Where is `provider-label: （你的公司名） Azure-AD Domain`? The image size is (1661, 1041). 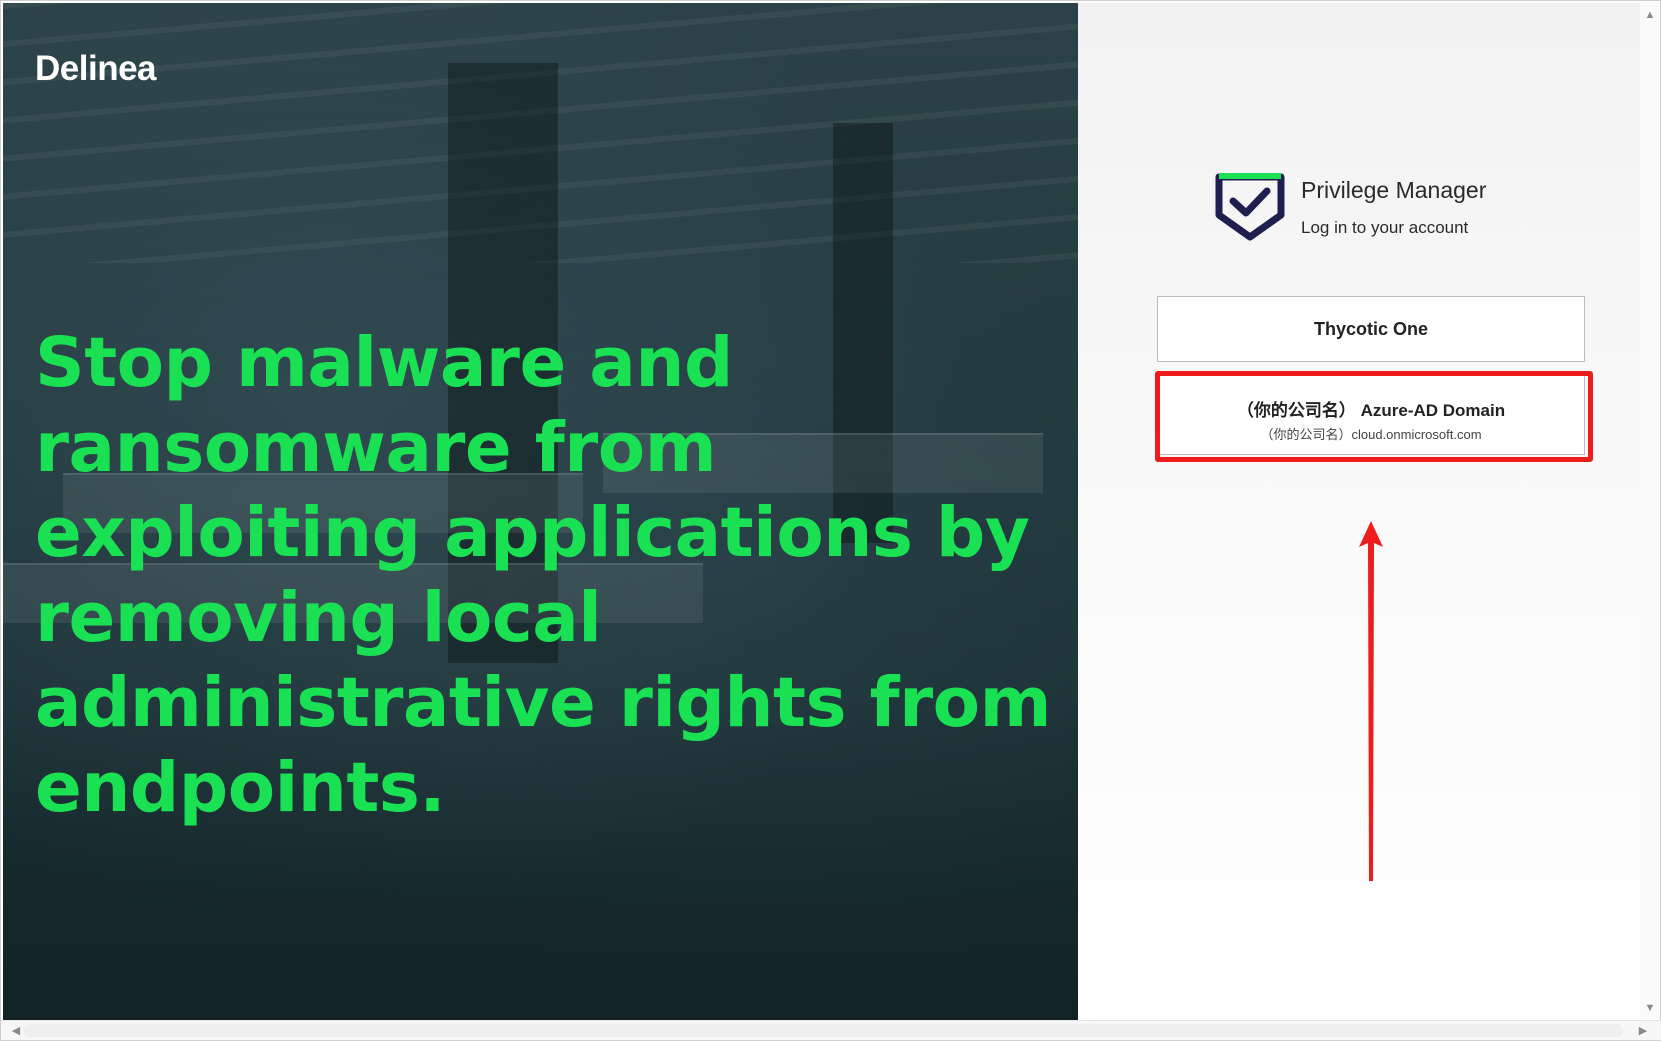
provider-label: （你的公司名） Azure-AD Domain is located at coordinates (1371, 410).